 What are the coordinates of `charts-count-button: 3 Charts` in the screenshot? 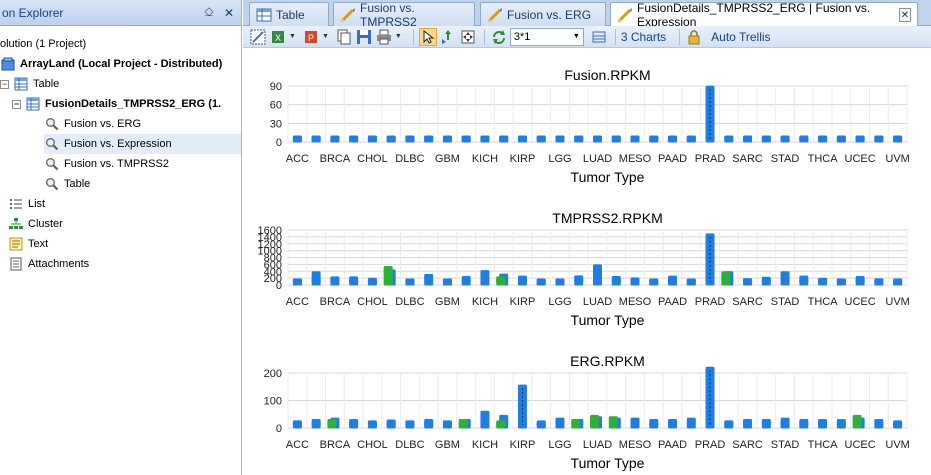 It's located at (643, 37).